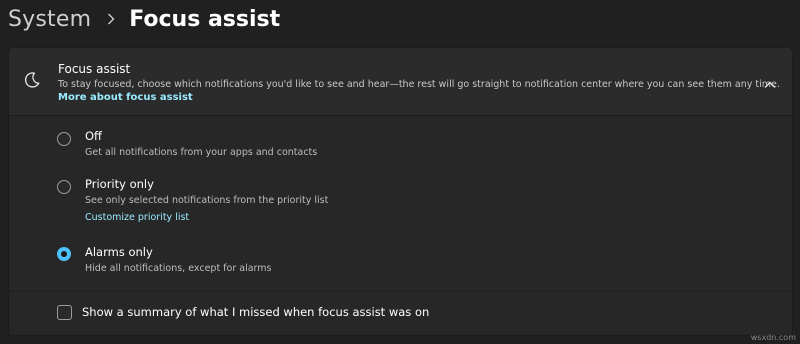 This screenshot has width=800, height=344. What do you see at coordinates (770, 81) in the screenshot?
I see `chevron-up-icon` at bounding box center [770, 81].